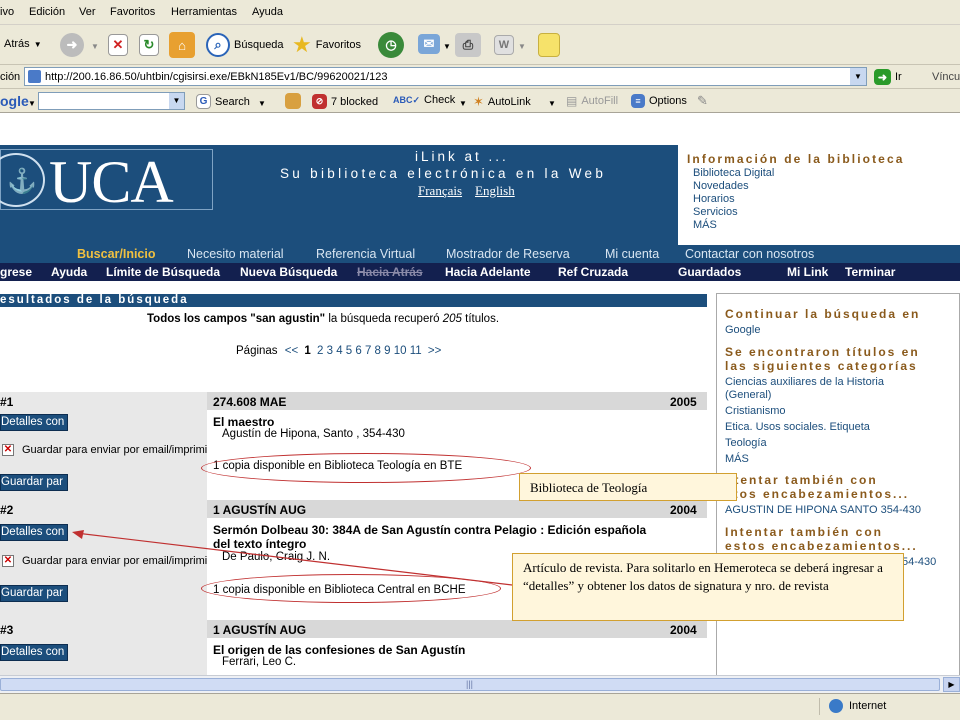 The height and width of the screenshot is (720, 960). I want to click on info-link-more: MÁS, so click(705, 225).